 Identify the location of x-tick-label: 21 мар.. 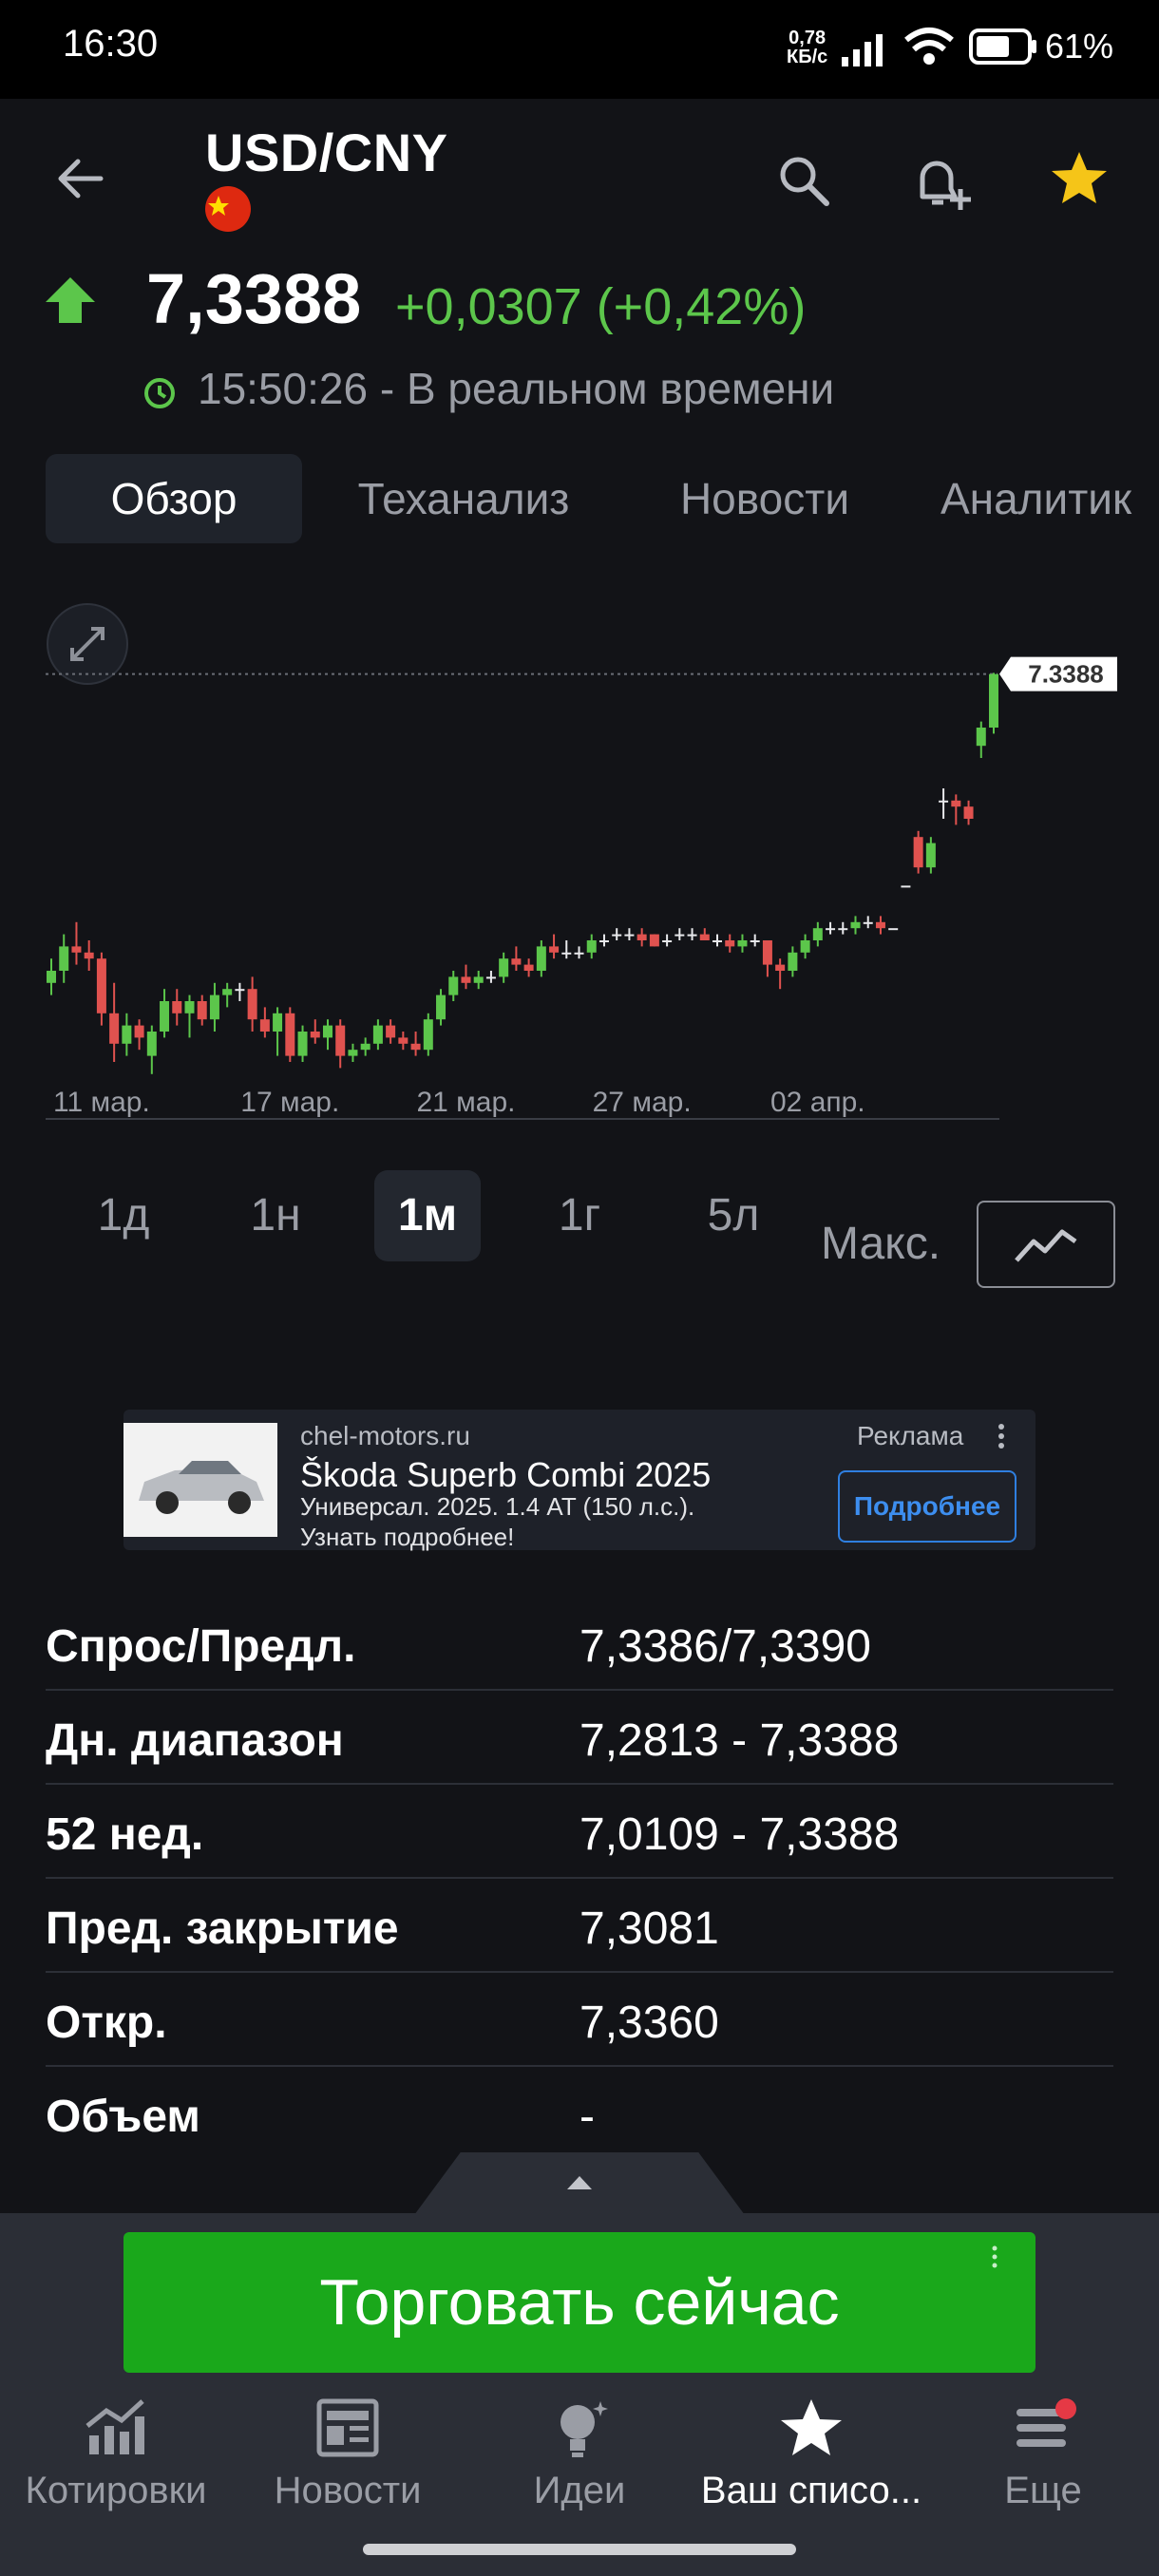
(465, 1102).